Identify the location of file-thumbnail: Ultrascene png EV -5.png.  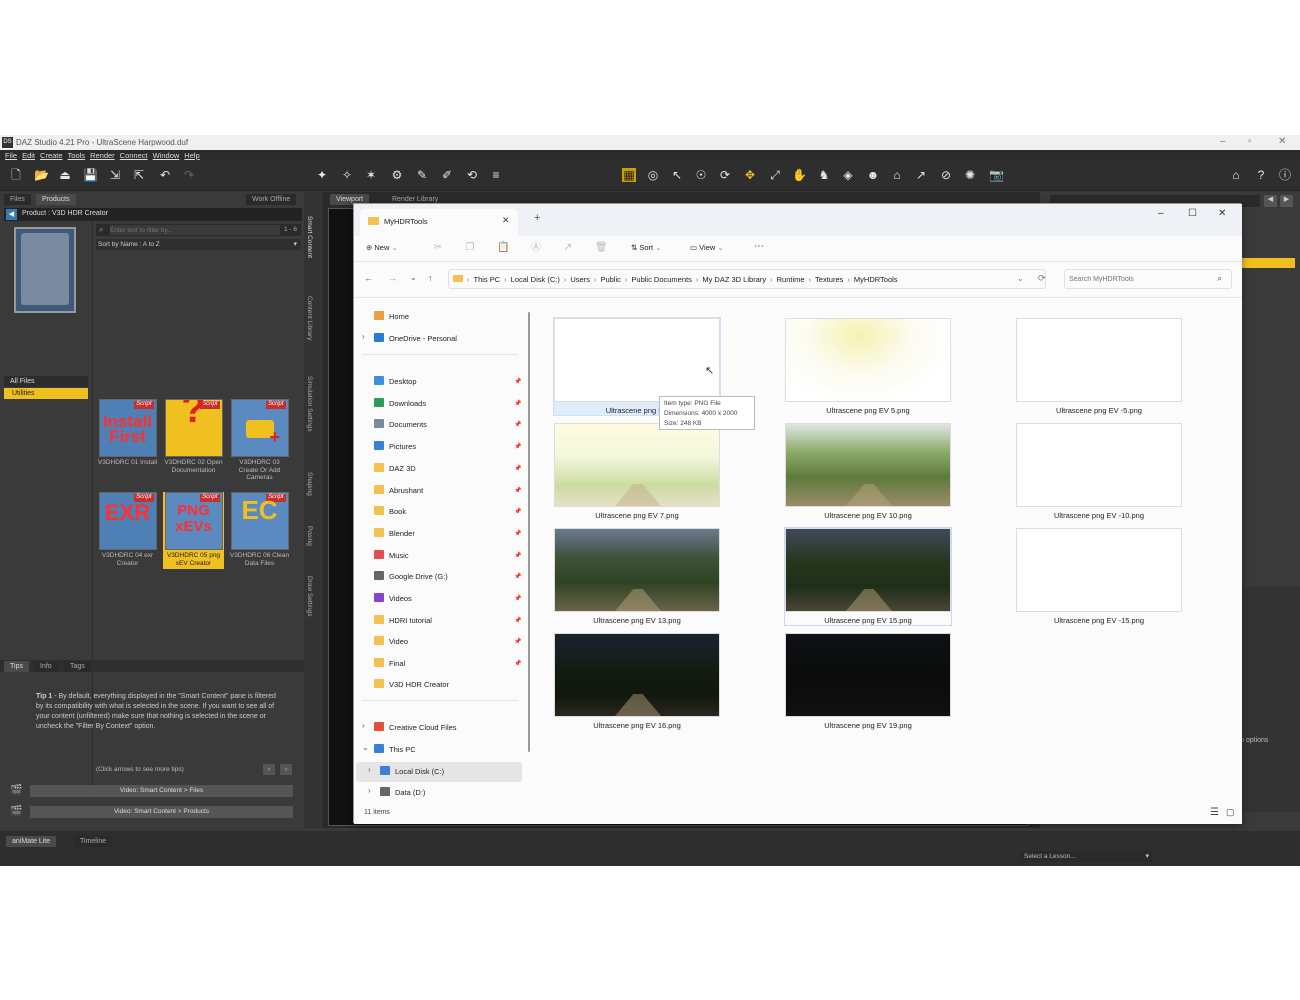
(1099, 366).